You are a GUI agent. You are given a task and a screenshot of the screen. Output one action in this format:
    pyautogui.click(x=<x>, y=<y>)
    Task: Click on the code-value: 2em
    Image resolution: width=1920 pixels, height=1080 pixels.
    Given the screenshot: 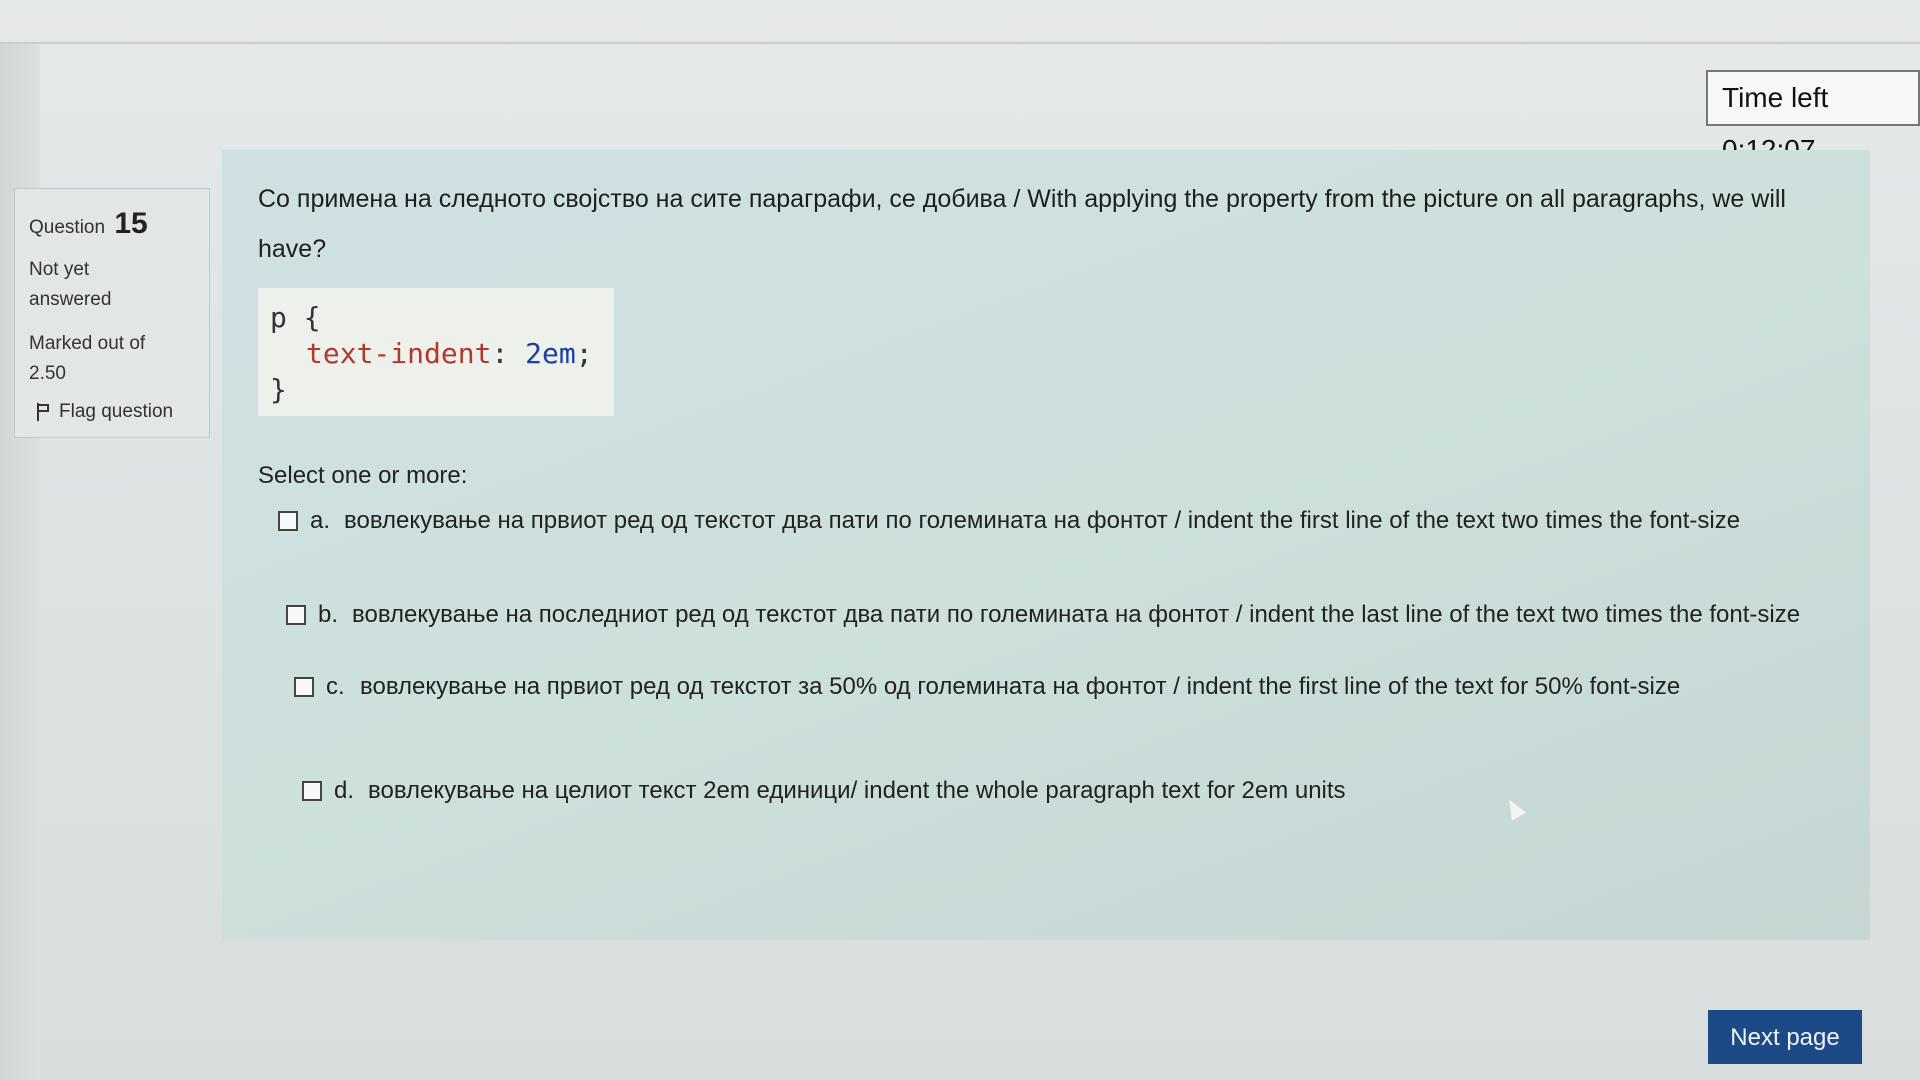 What is the action you would take?
    pyautogui.click(x=550, y=353)
    